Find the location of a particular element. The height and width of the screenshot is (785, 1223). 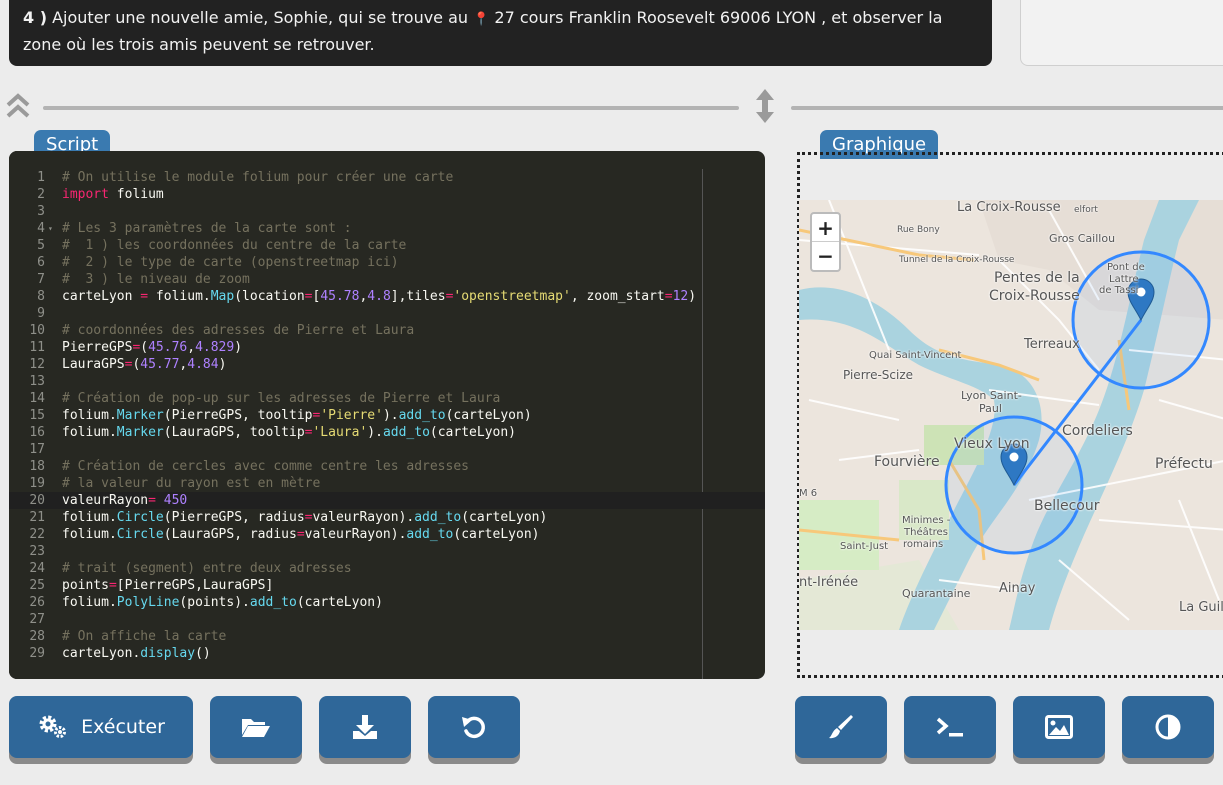

code-line: 4 ▾ # Les 3 paramètres de la carte sont : is located at coordinates (387, 228).